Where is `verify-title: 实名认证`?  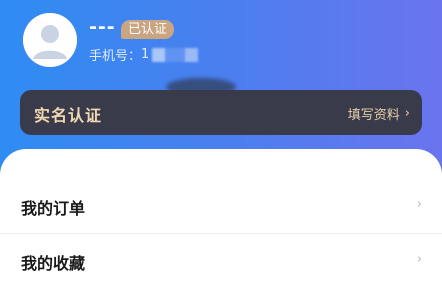 verify-title: 实名认证 is located at coordinates (68, 115).